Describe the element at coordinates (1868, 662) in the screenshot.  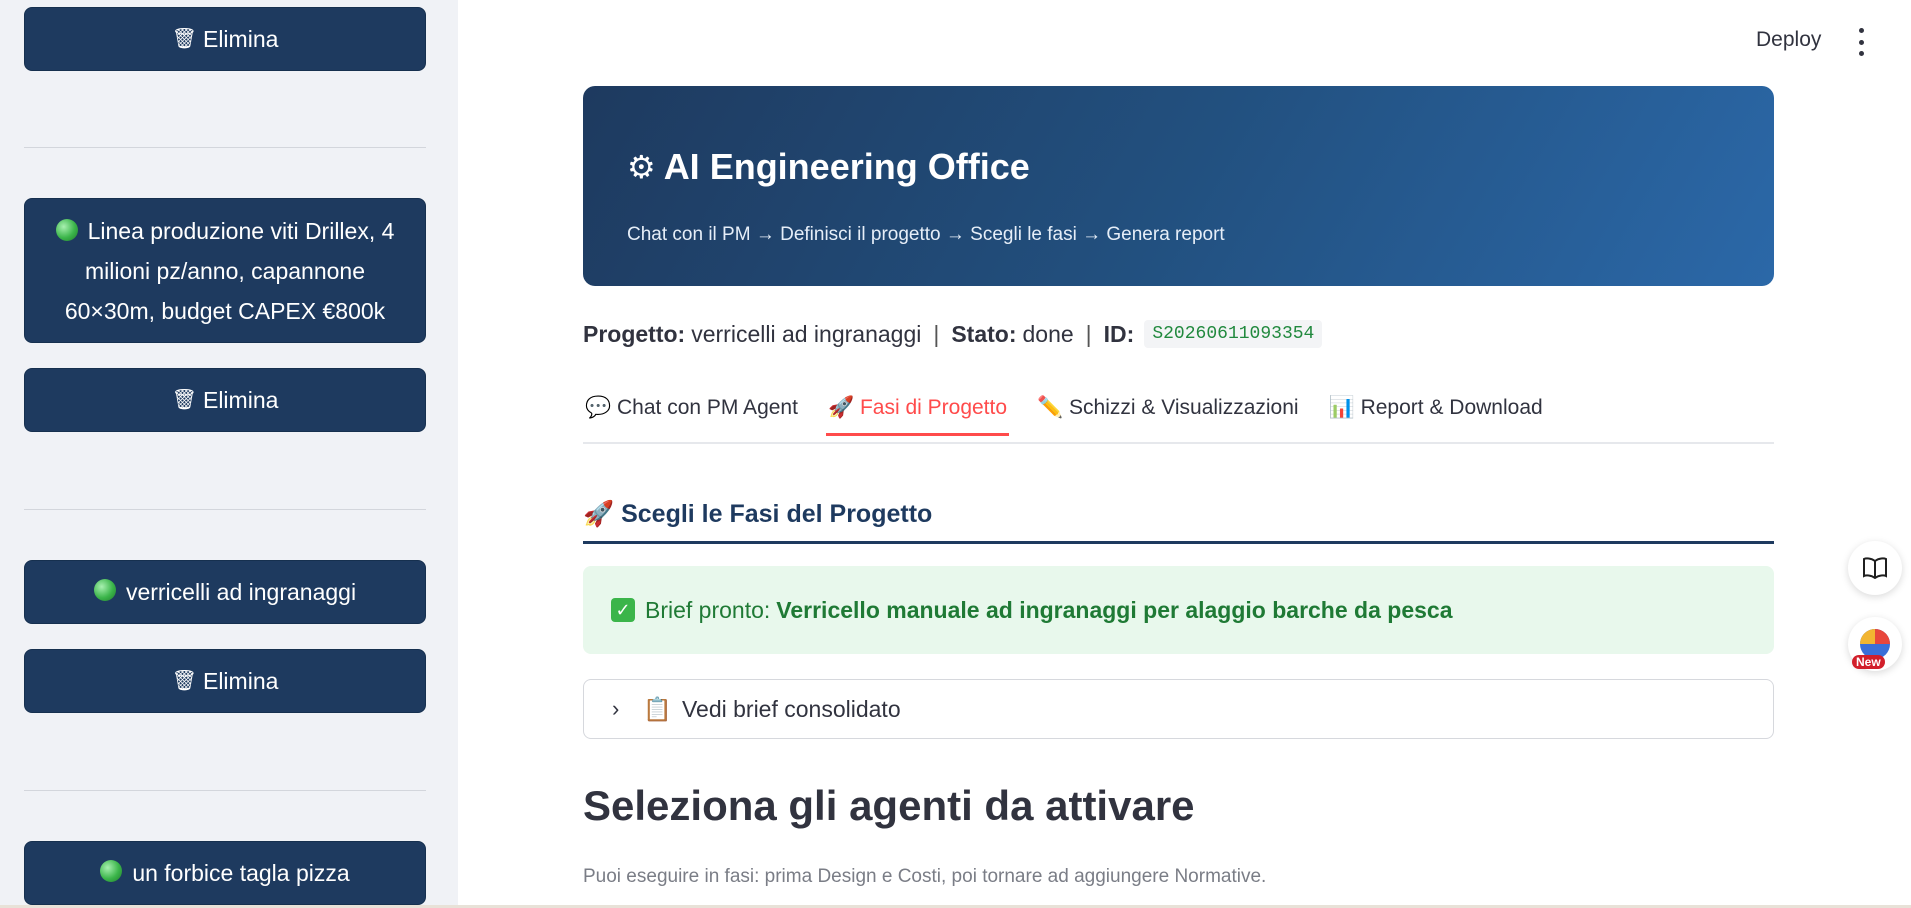
I see `new-badge: New` at that location.